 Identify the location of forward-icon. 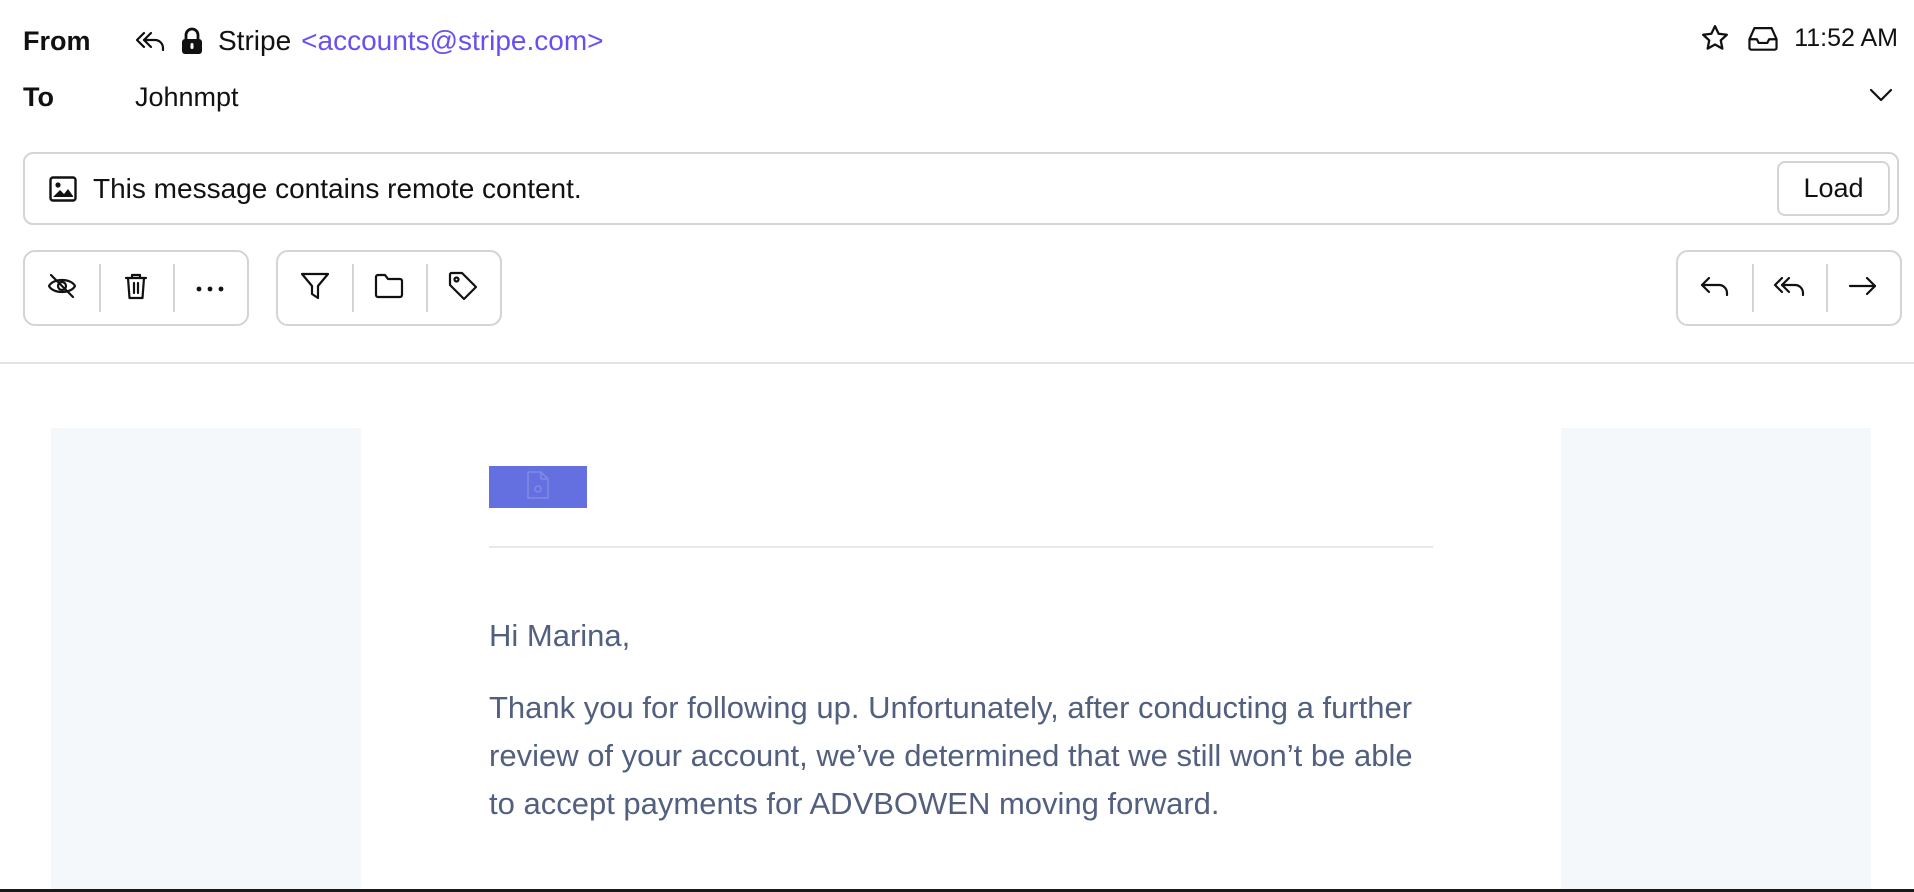
(1863, 288).